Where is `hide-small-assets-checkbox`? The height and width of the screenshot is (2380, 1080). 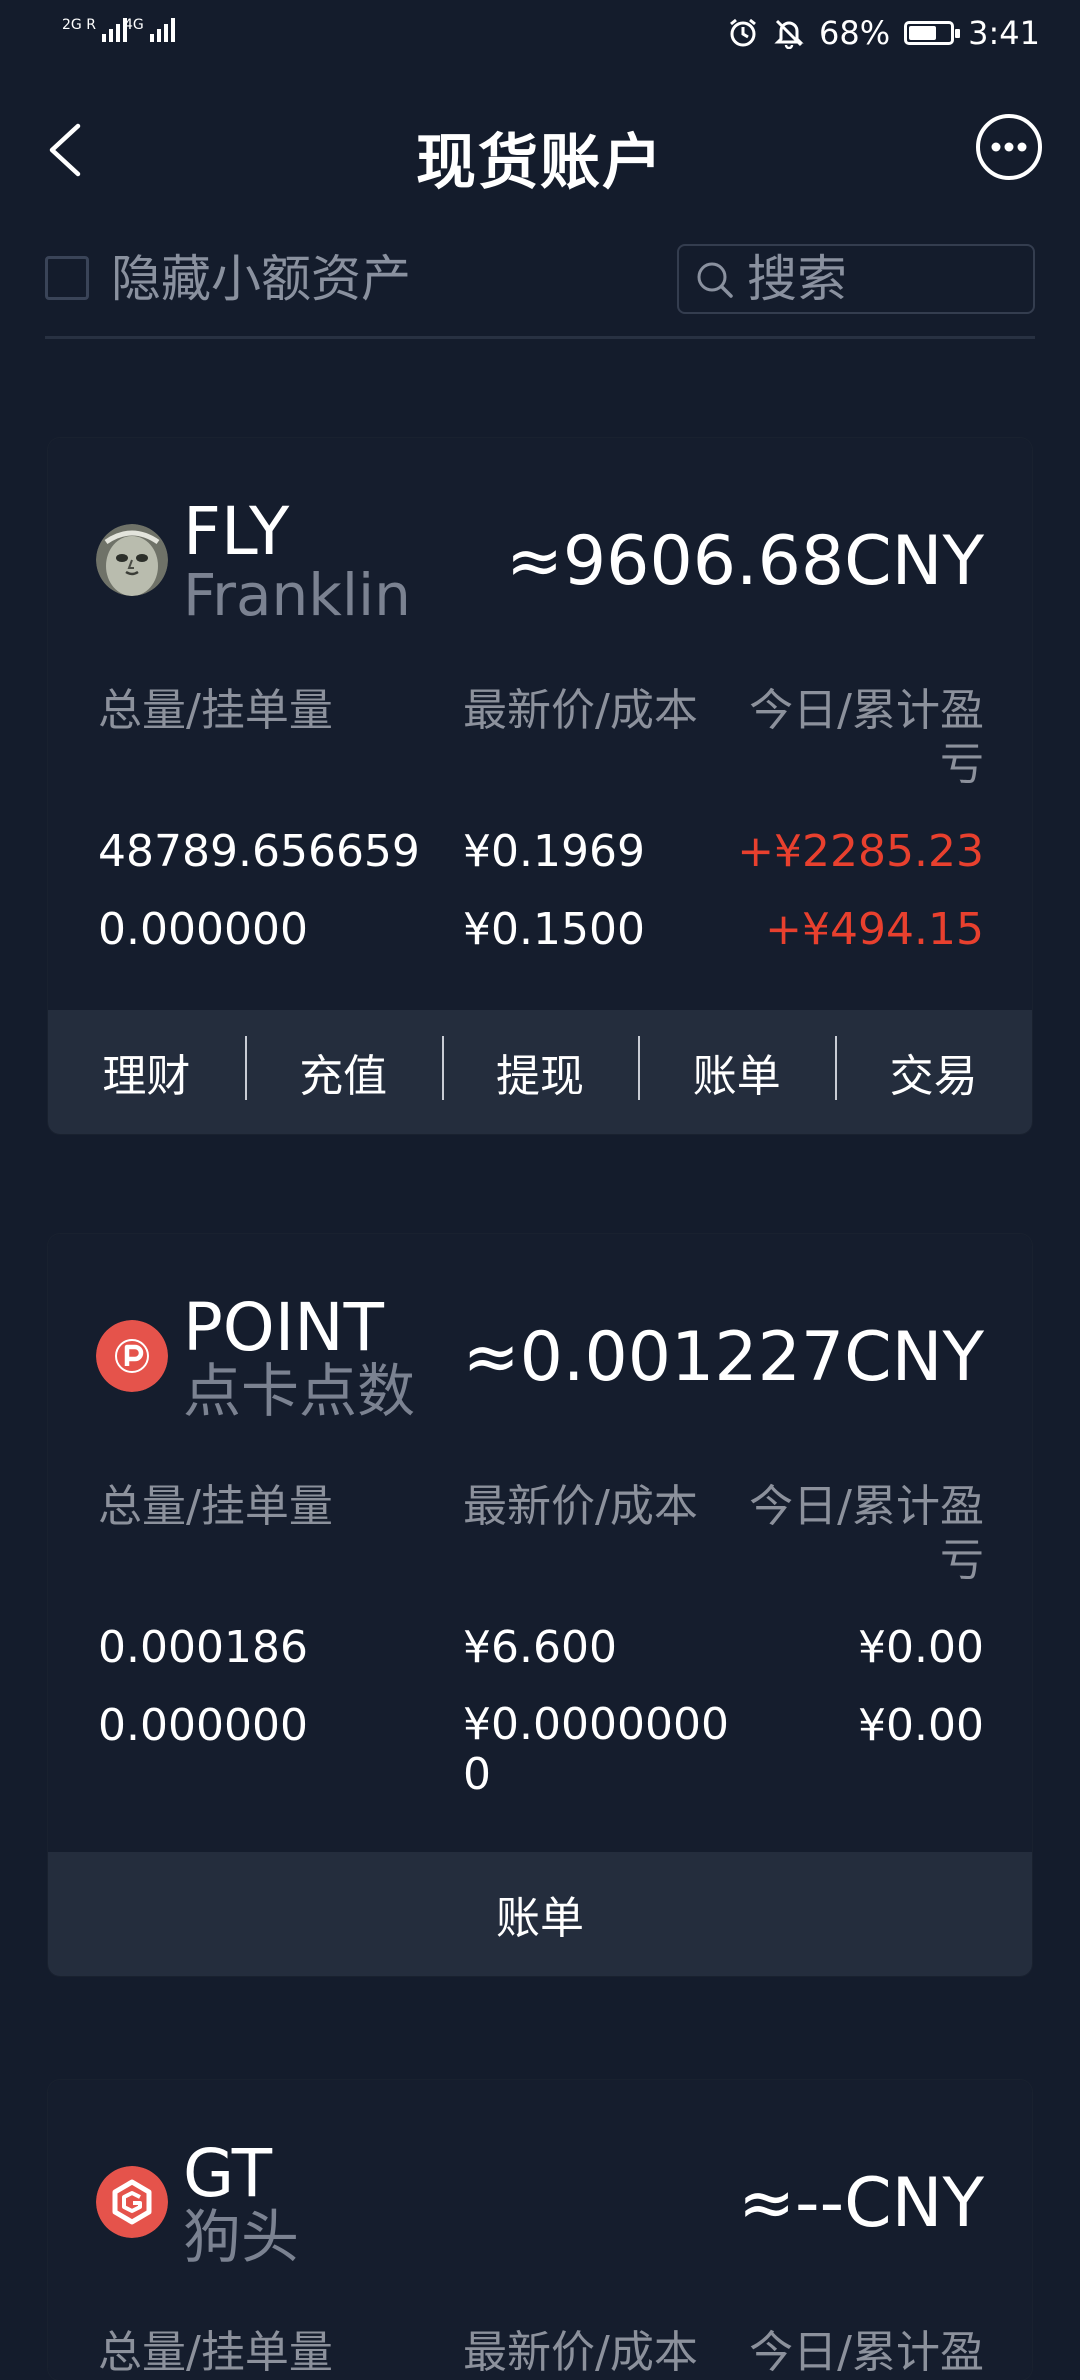
hide-small-assets-checkbox is located at coordinates (67, 278).